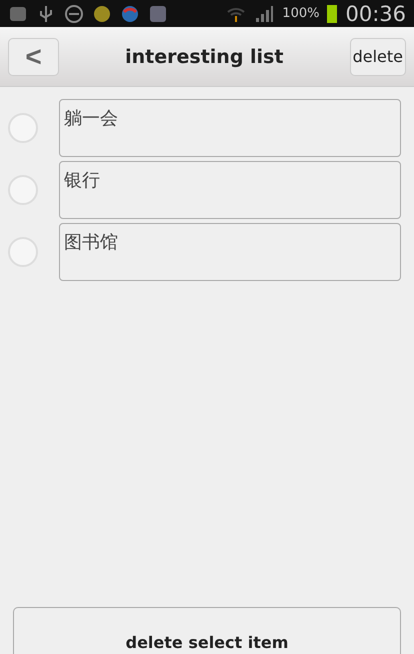 The image size is (414, 654). I want to click on list-item: 图书馆, so click(230, 252).